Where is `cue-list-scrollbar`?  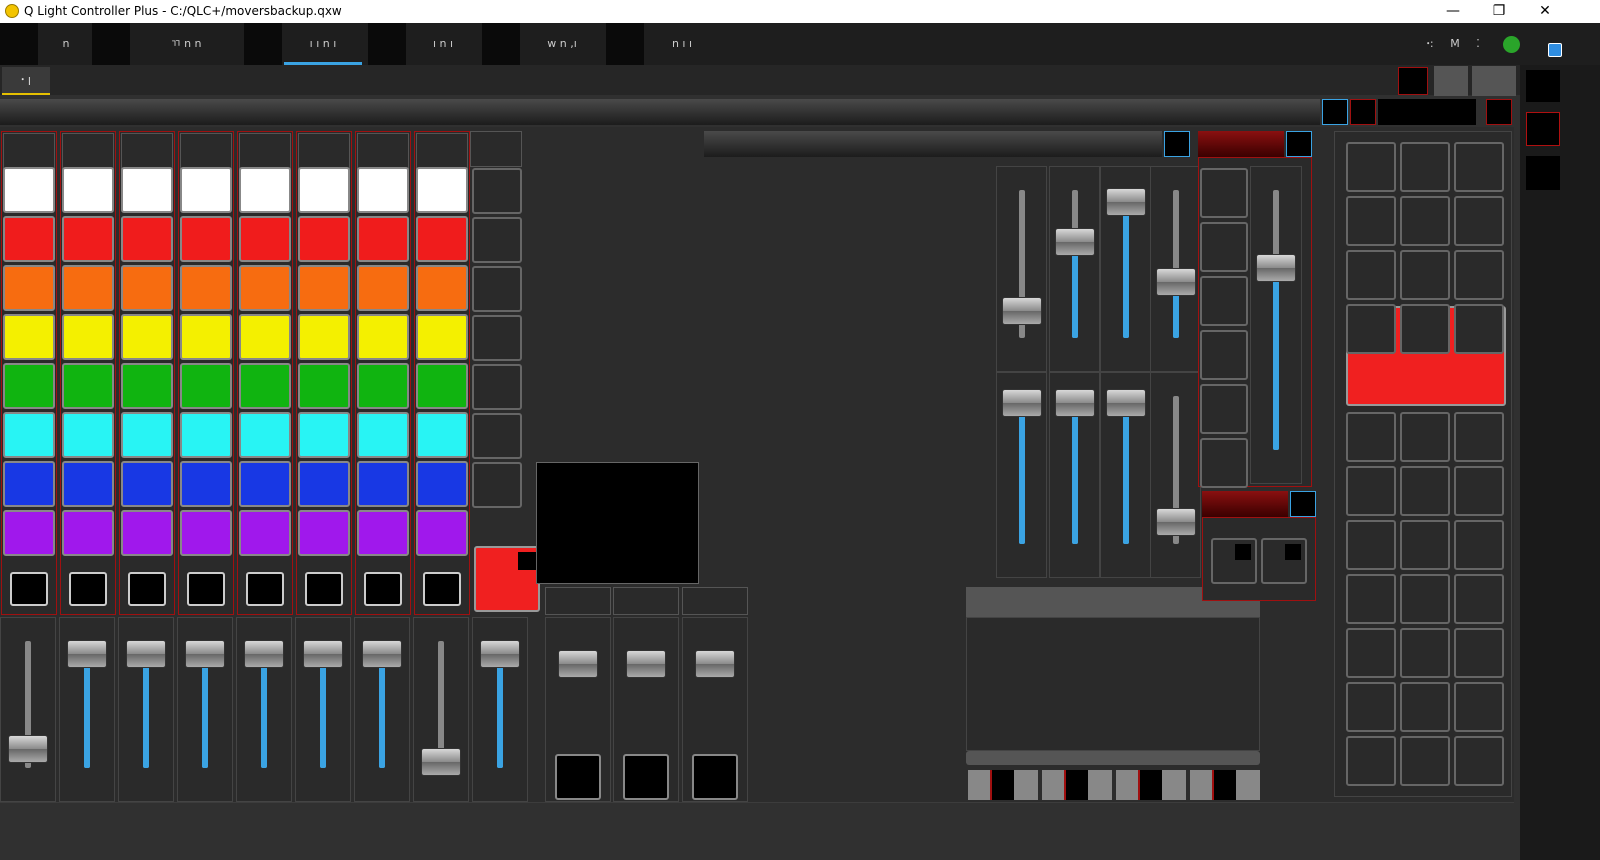 cue-list-scrollbar is located at coordinates (1113, 758).